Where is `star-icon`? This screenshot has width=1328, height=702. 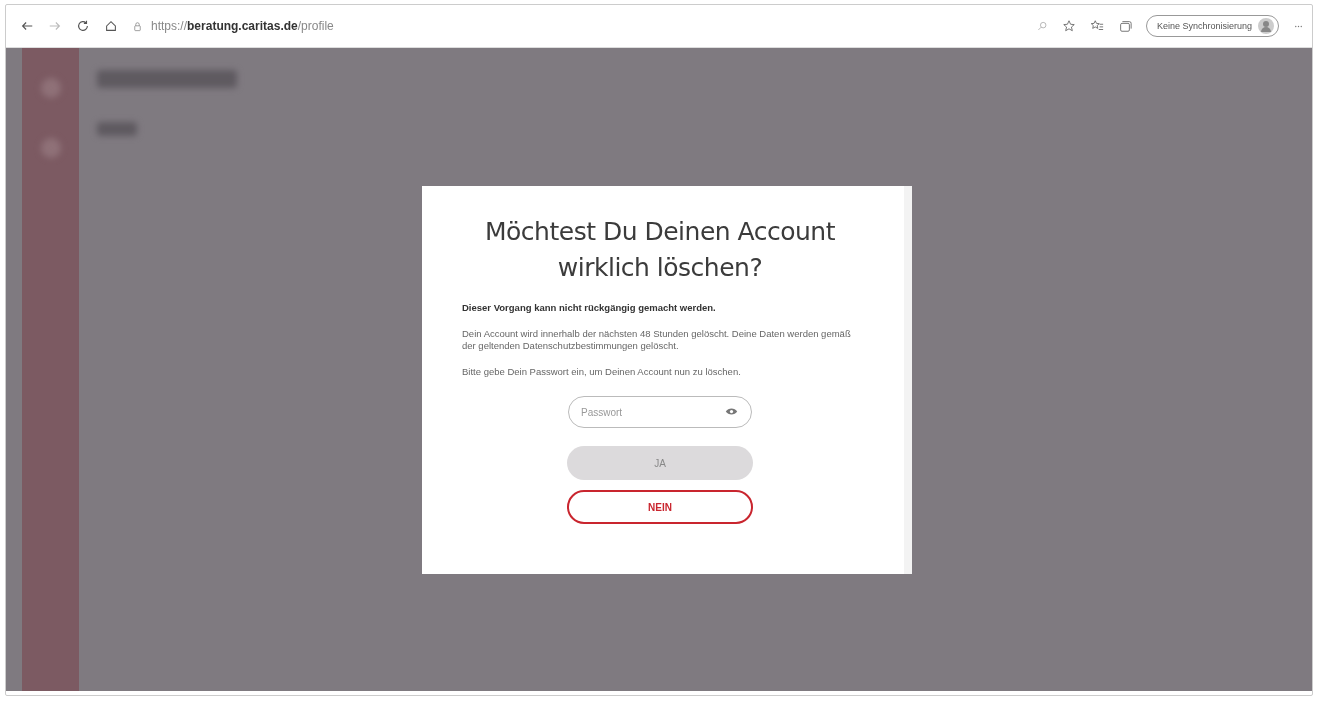 star-icon is located at coordinates (1068, 26).